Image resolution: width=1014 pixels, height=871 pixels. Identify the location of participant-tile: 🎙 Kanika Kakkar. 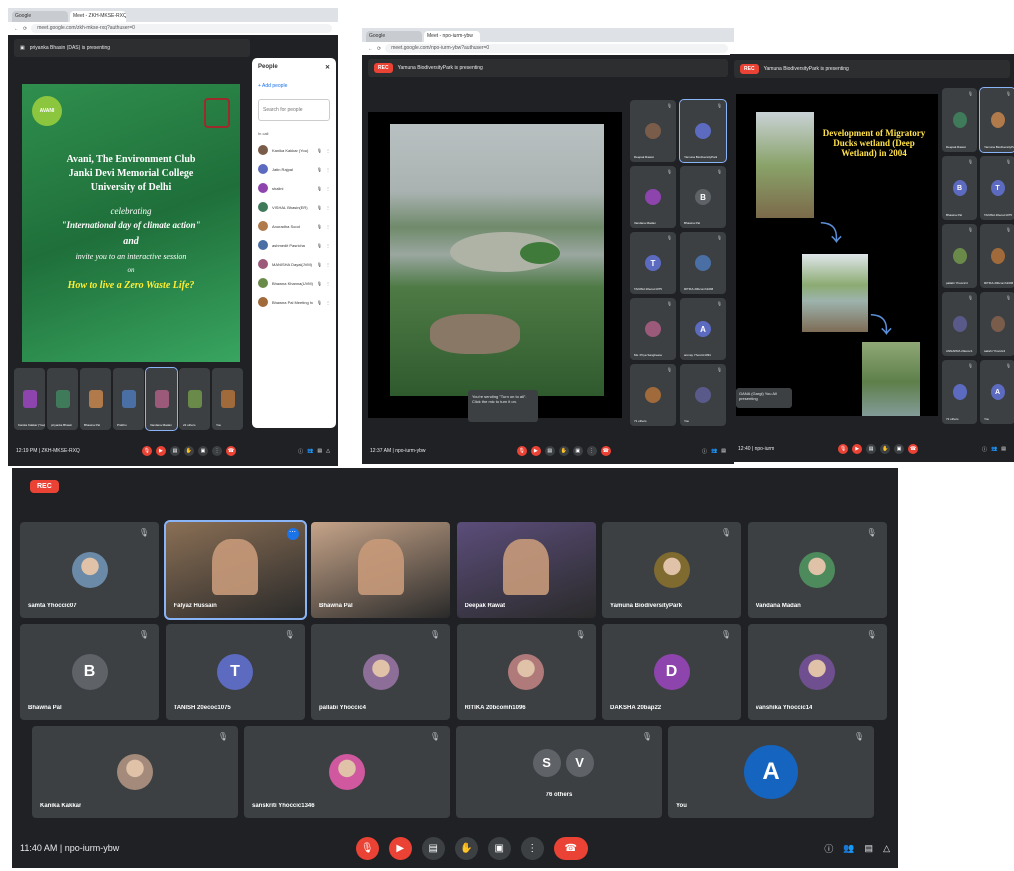
(135, 772).